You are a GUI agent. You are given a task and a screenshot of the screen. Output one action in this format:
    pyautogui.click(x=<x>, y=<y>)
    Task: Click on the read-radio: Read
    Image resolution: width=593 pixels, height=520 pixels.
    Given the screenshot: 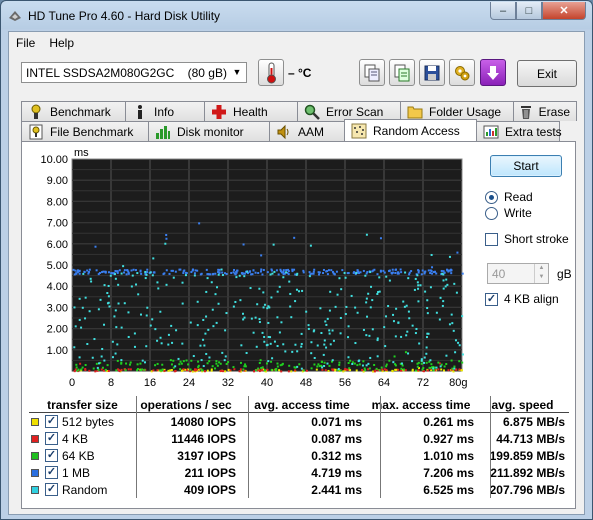 What is the action you would take?
    pyautogui.click(x=509, y=197)
    